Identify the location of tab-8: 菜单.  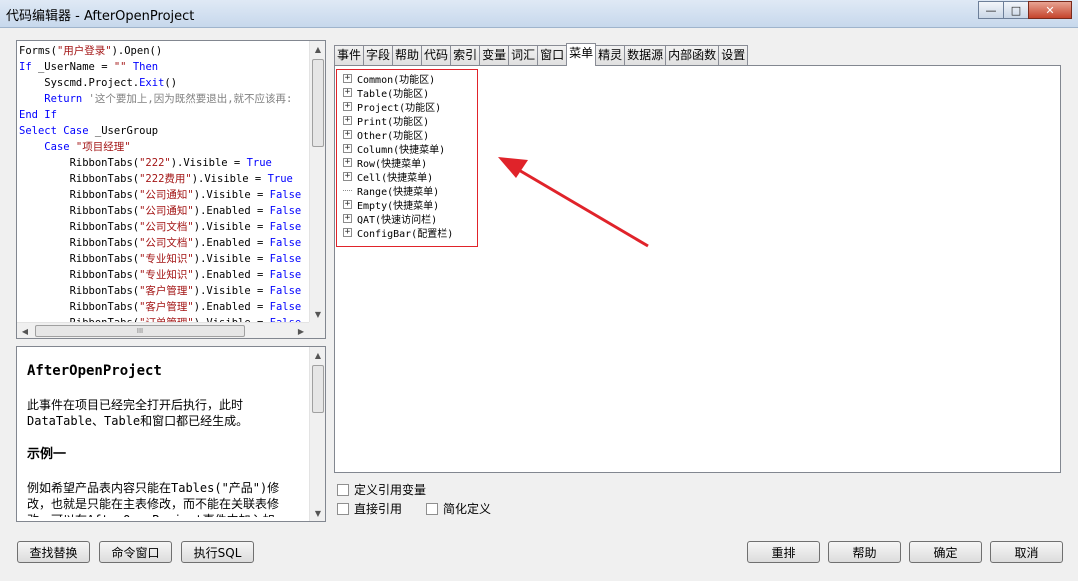
(581, 54).